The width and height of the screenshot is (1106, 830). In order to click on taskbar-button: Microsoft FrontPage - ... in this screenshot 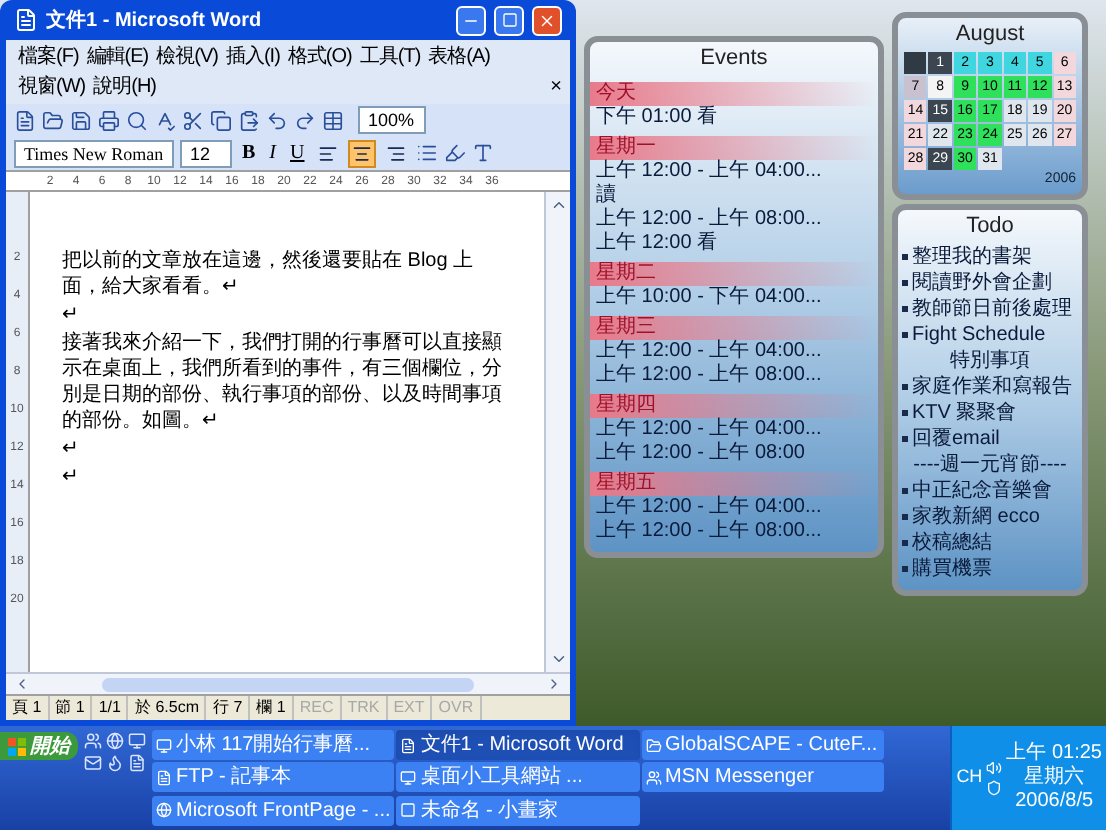, I will do `click(273, 810)`.